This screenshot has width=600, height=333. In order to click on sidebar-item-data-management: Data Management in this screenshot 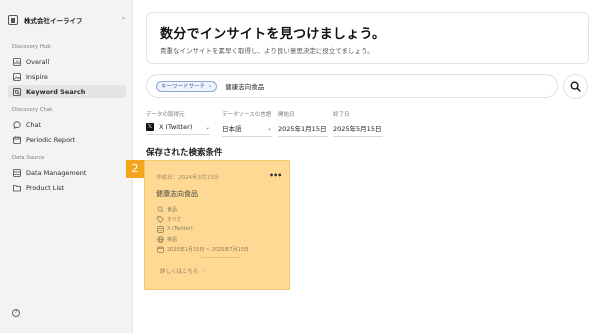, I will do `click(67, 172)`.